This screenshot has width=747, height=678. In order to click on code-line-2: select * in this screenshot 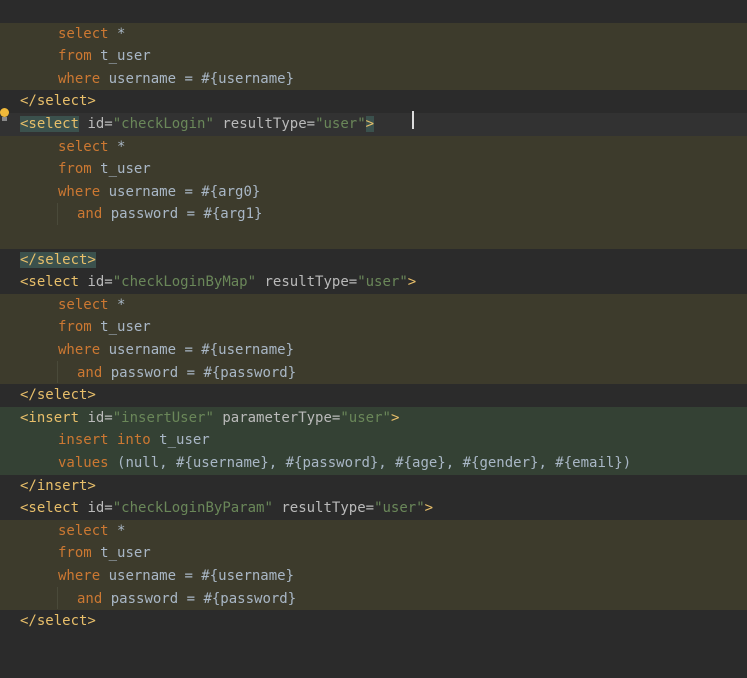, I will do `click(373, 34)`.